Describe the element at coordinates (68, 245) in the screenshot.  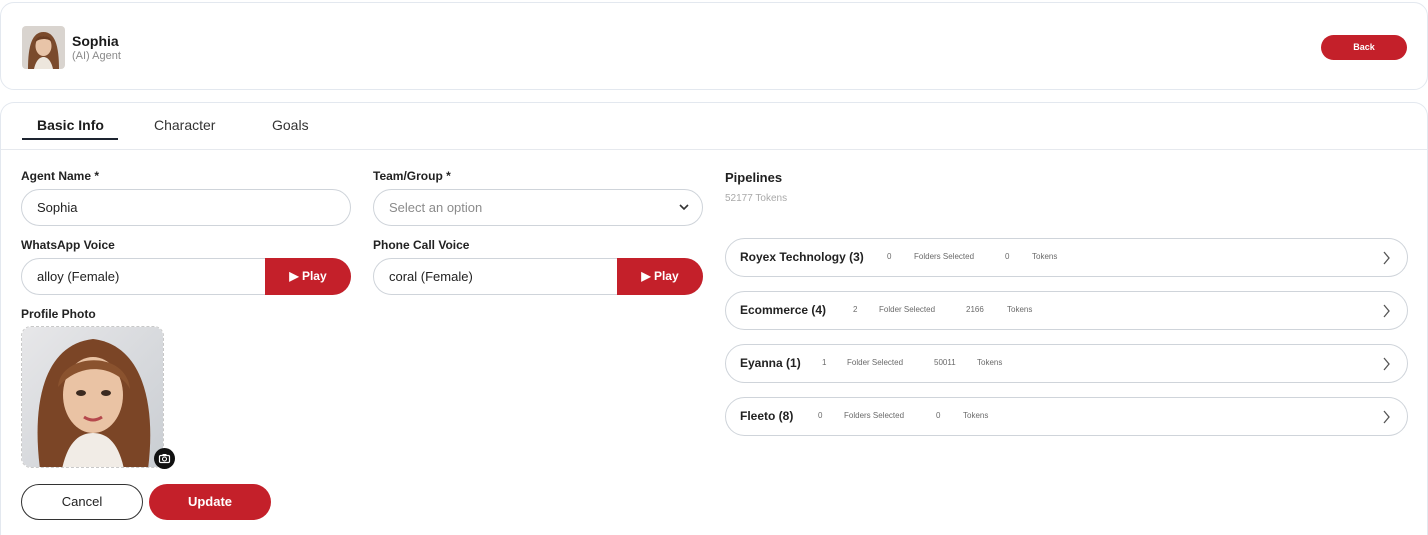
I see `whatsapp-voice-label: WhatsApp Voice` at that location.